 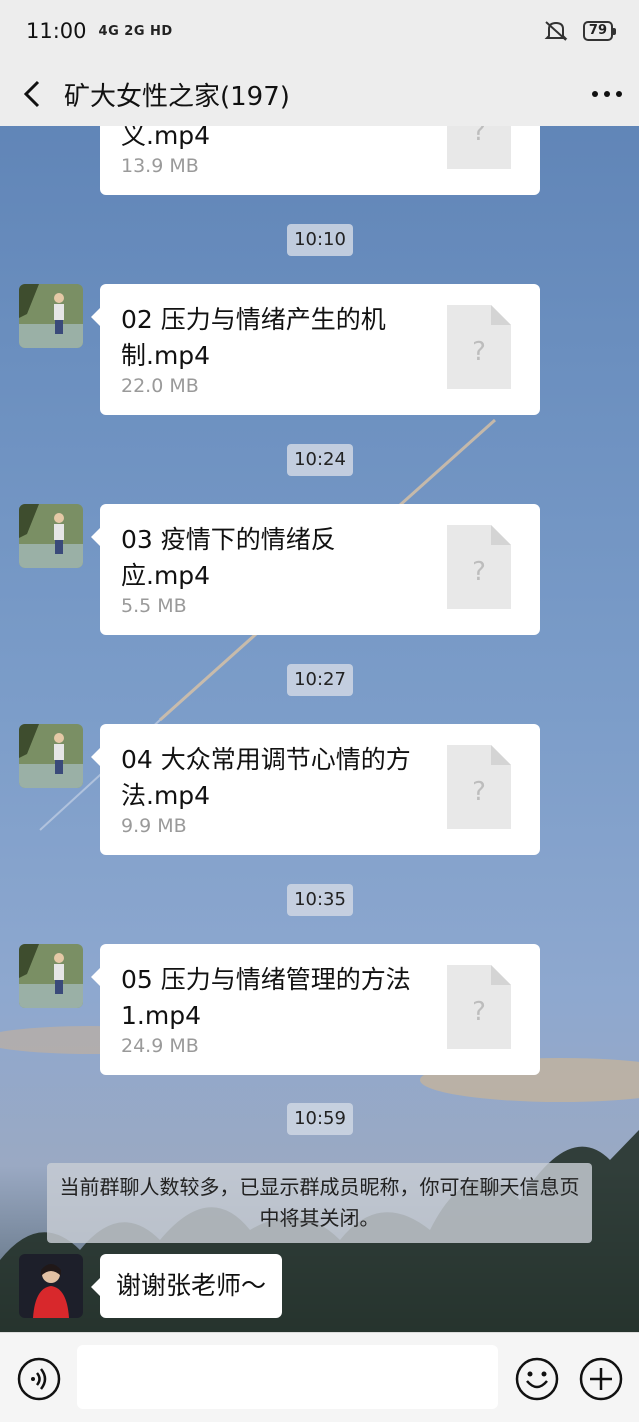 I want to click on emoji-button, so click(x=537, y=1381).